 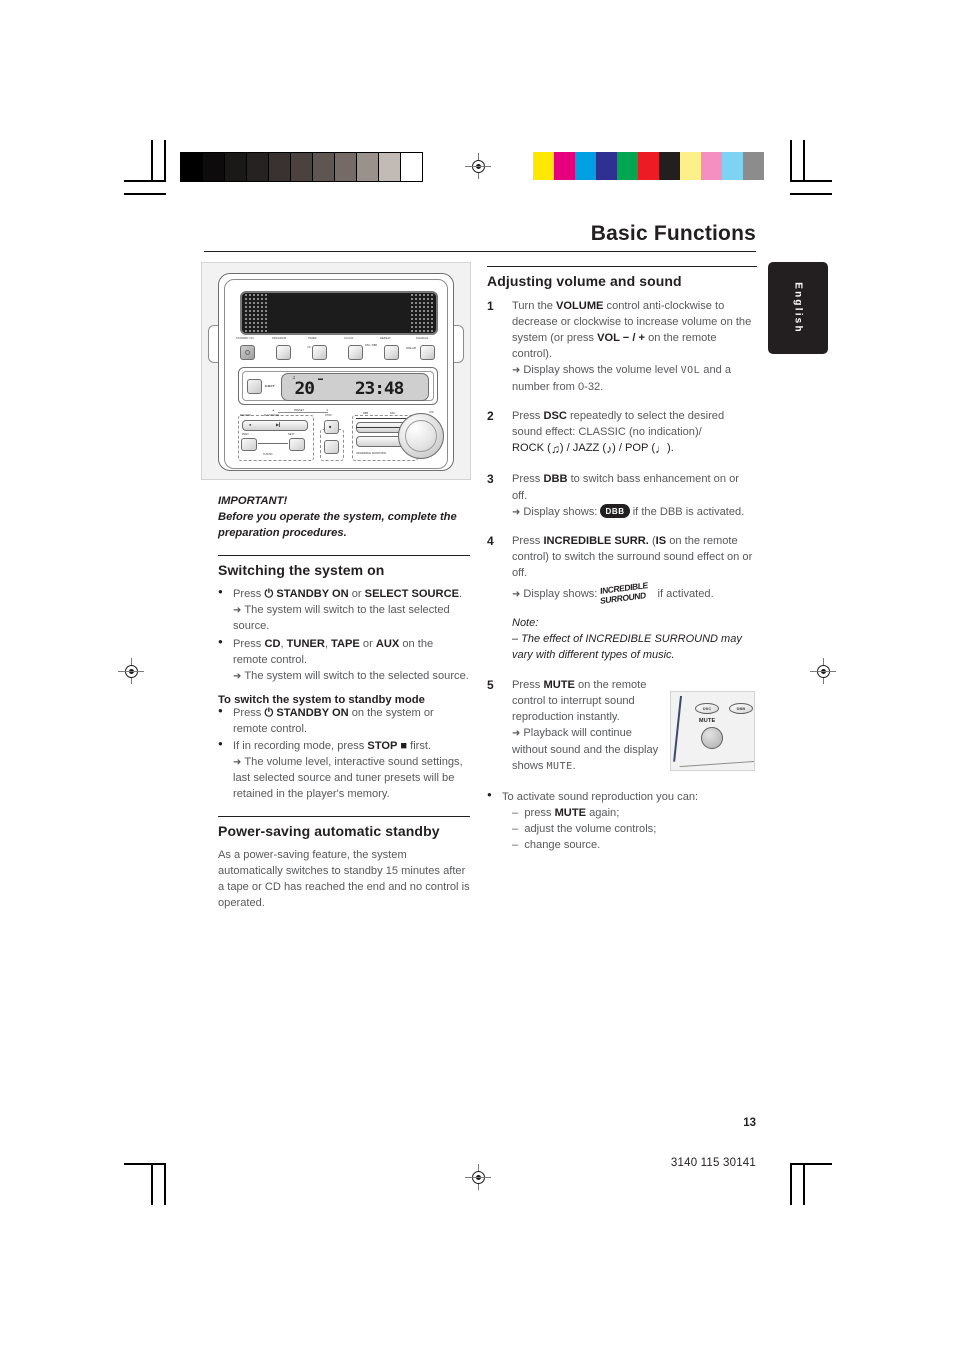 I want to click on result-text-pre: Display shows:, so click(x=562, y=594).